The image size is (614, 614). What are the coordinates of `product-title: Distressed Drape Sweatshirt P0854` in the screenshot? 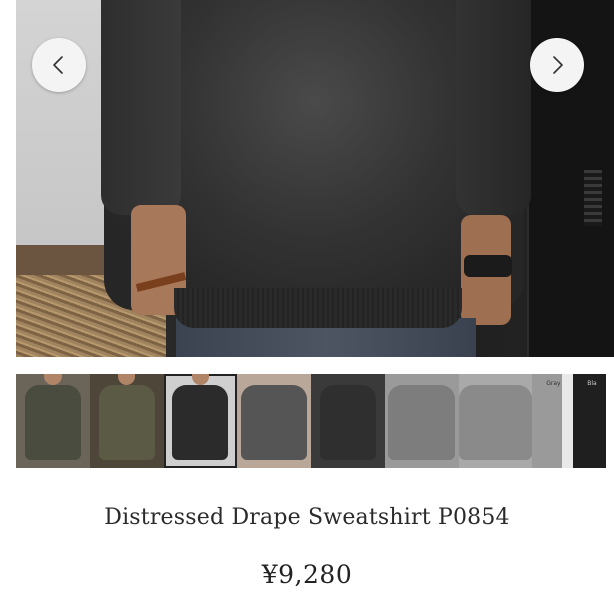 It's located at (307, 517).